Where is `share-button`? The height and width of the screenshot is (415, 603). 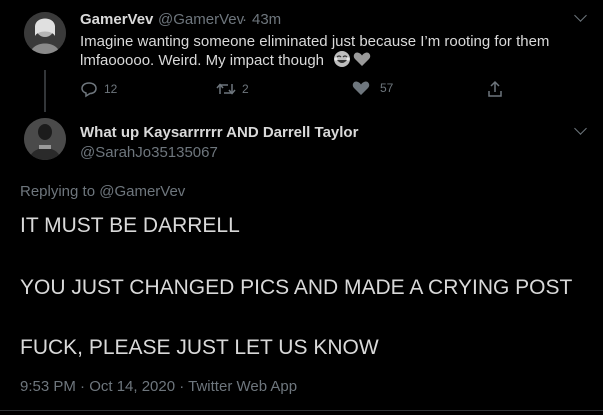 share-button is located at coordinates (495, 89).